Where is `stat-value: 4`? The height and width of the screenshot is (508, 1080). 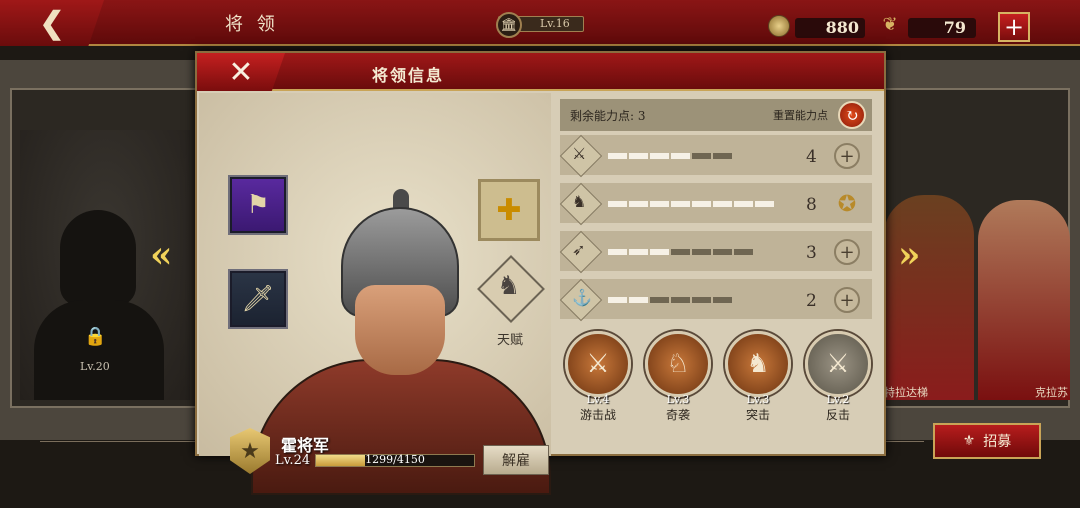
stat-value: 4 is located at coordinates (811, 157).